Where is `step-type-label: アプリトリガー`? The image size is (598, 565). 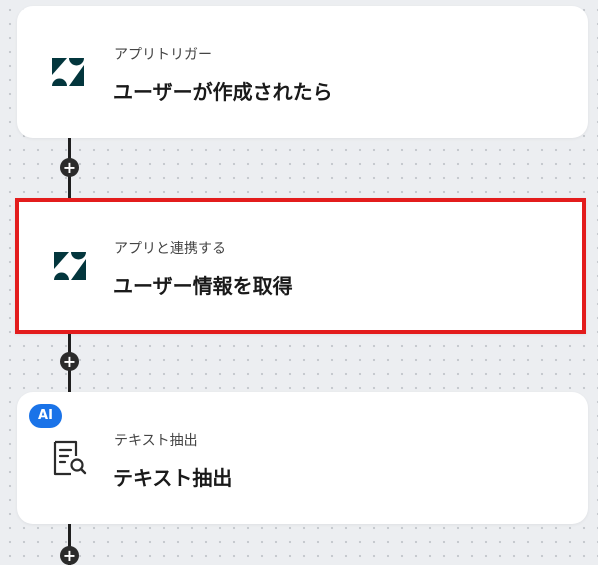
step-type-label: アプリトリガー is located at coordinates (163, 55).